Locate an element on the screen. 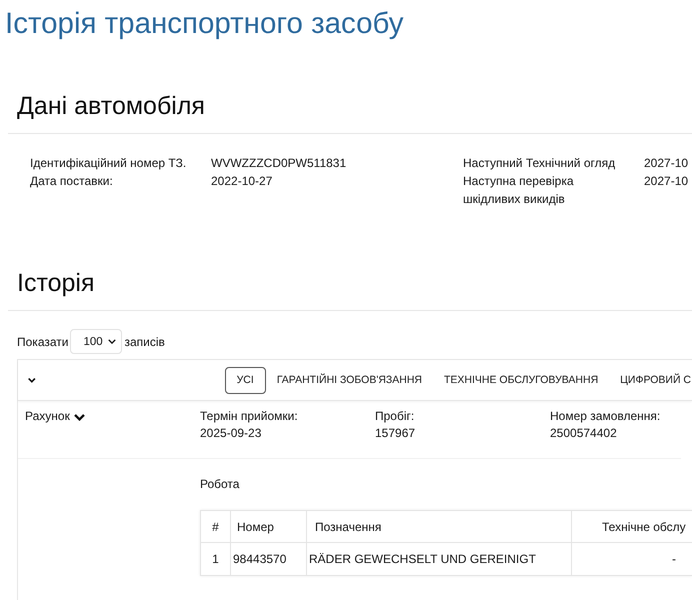  column-header: Номер is located at coordinates (268, 526).